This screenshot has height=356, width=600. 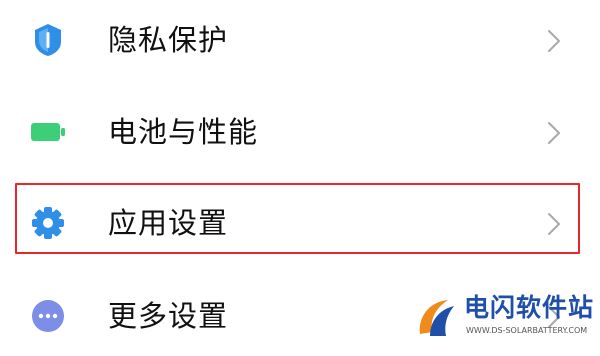 I want to click on site-watermark: 电闪软件站 WWW.DS-SOLARBATTERY.COM, so click(x=505, y=317).